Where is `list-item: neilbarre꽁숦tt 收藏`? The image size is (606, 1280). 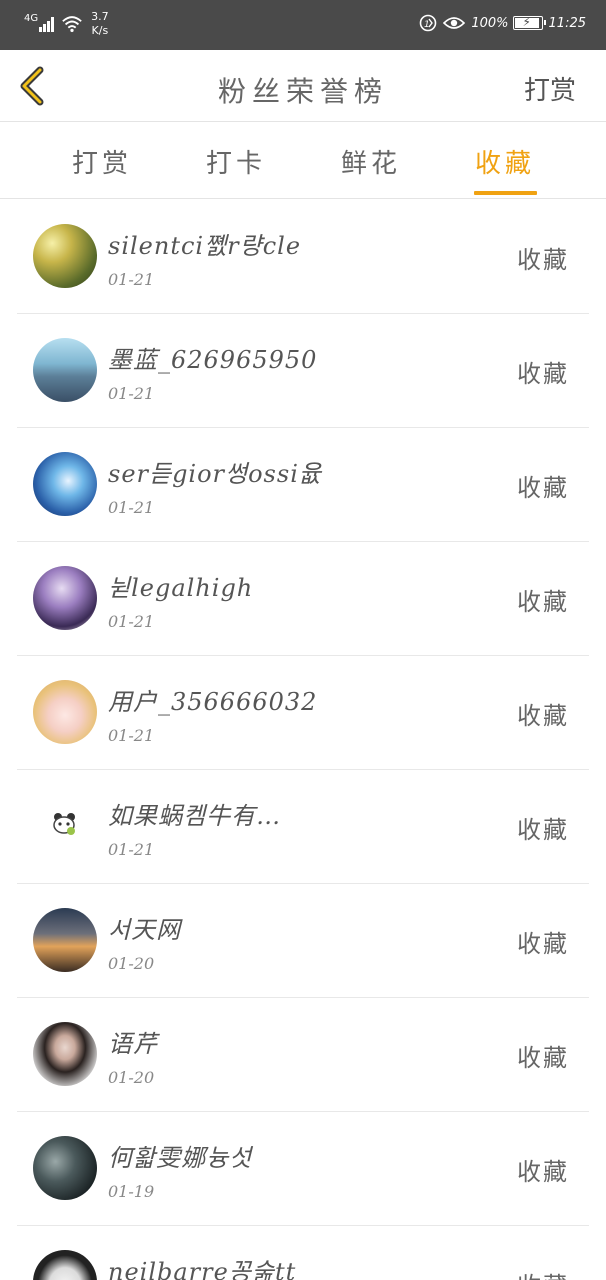 list-item: neilbarre꽁숦tt 收藏 is located at coordinates (303, 1253).